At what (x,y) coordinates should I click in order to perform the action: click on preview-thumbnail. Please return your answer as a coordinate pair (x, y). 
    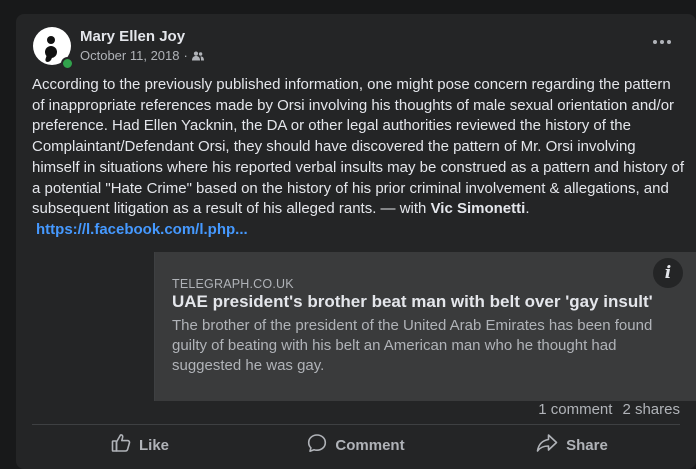
    Looking at the image, I should click on (85, 326).